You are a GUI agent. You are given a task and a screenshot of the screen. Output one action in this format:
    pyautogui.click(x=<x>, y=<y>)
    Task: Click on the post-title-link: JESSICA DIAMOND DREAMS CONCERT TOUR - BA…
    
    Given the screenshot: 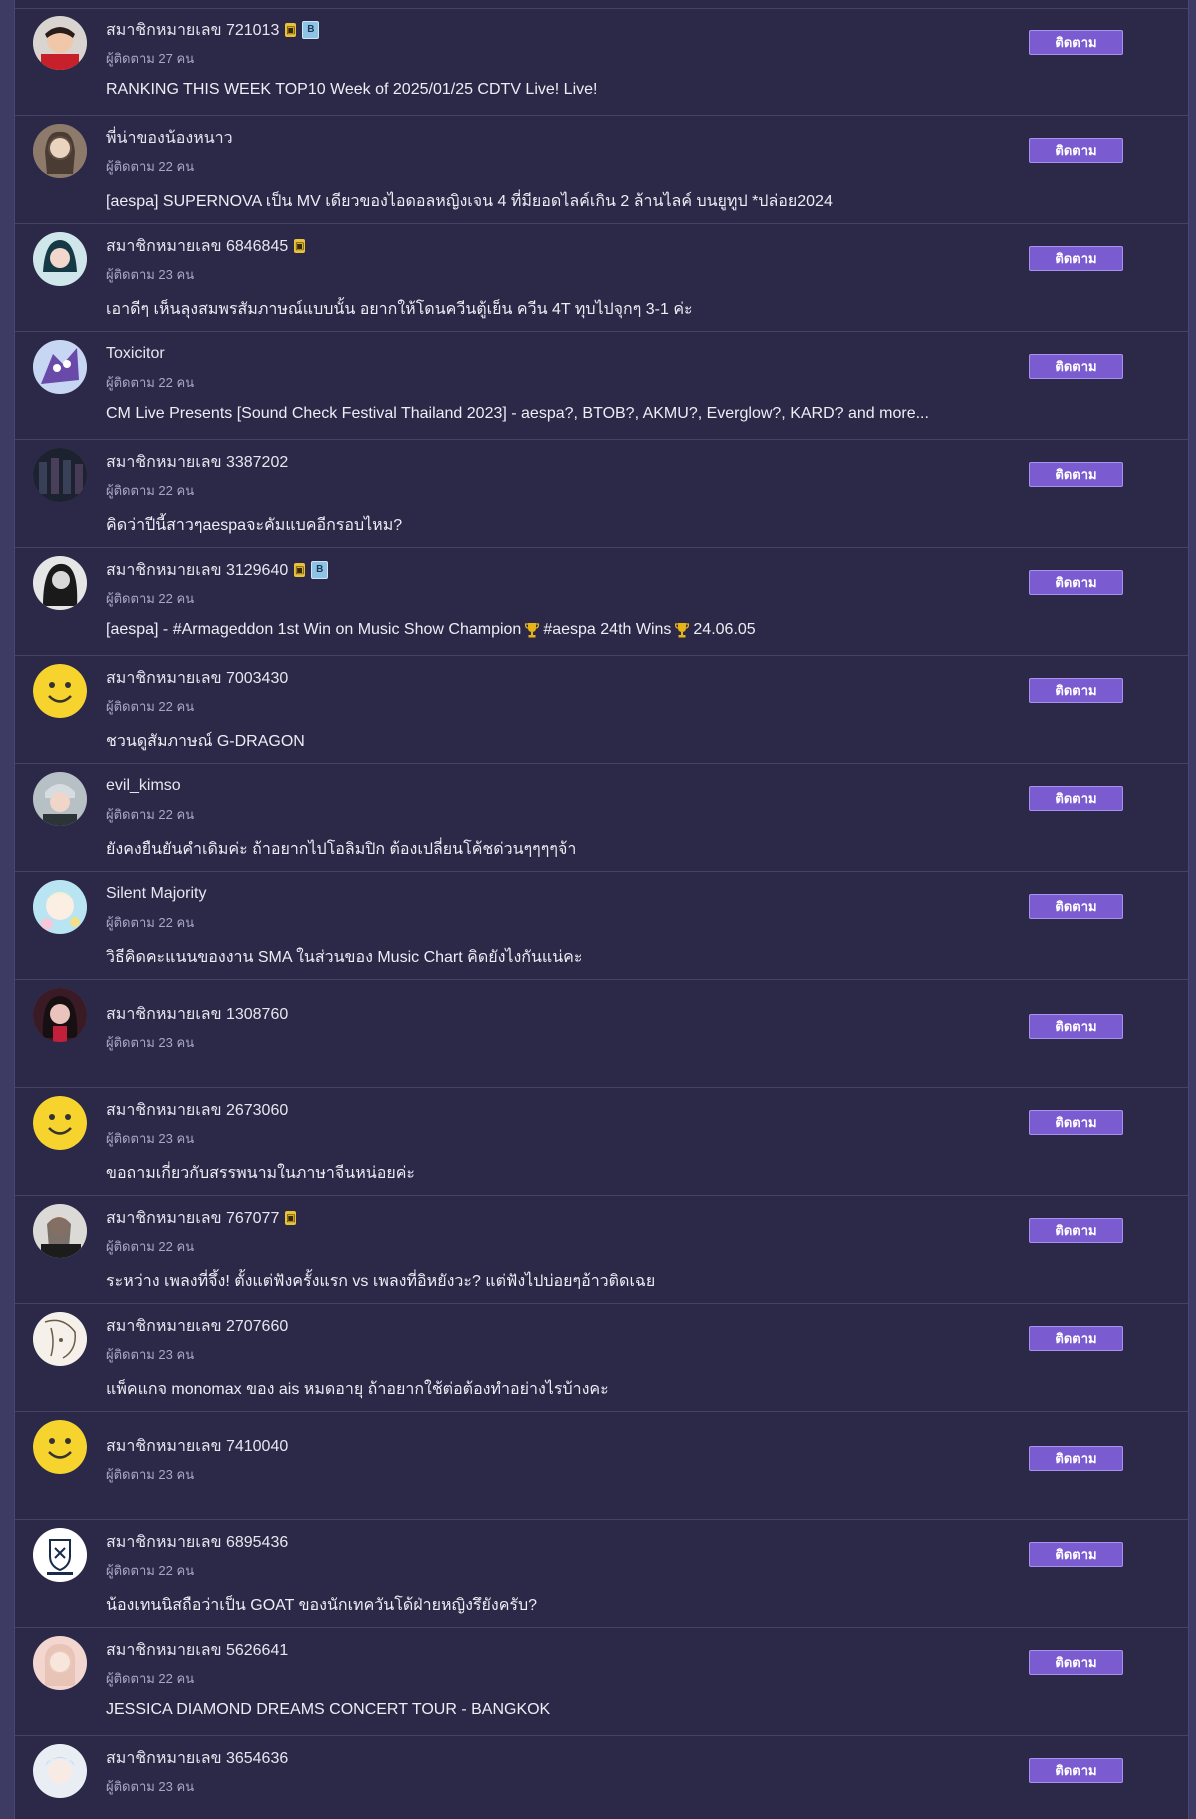 What is the action you would take?
    pyautogui.click(x=328, y=1710)
    